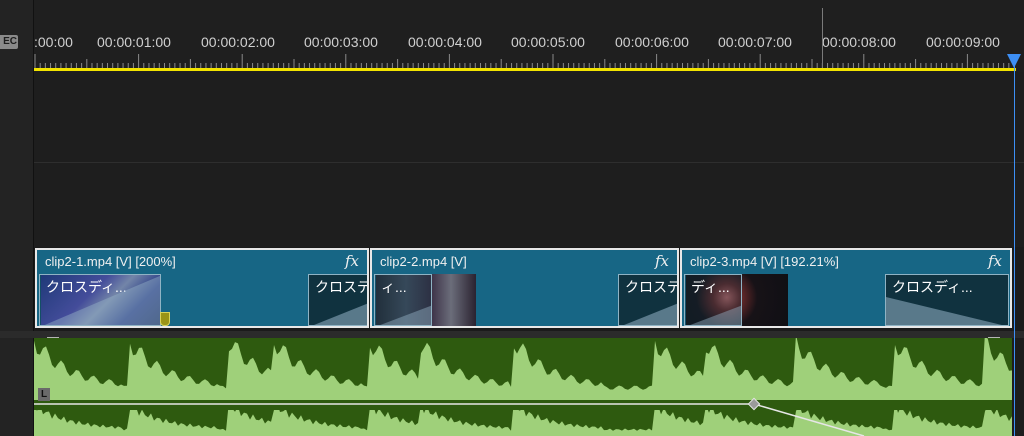 This screenshot has height=436, width=1024. Describe the element at coordinates (134, 42) in the screenshot. I see `ruler-label-1: 00:00:01:00` at that location.